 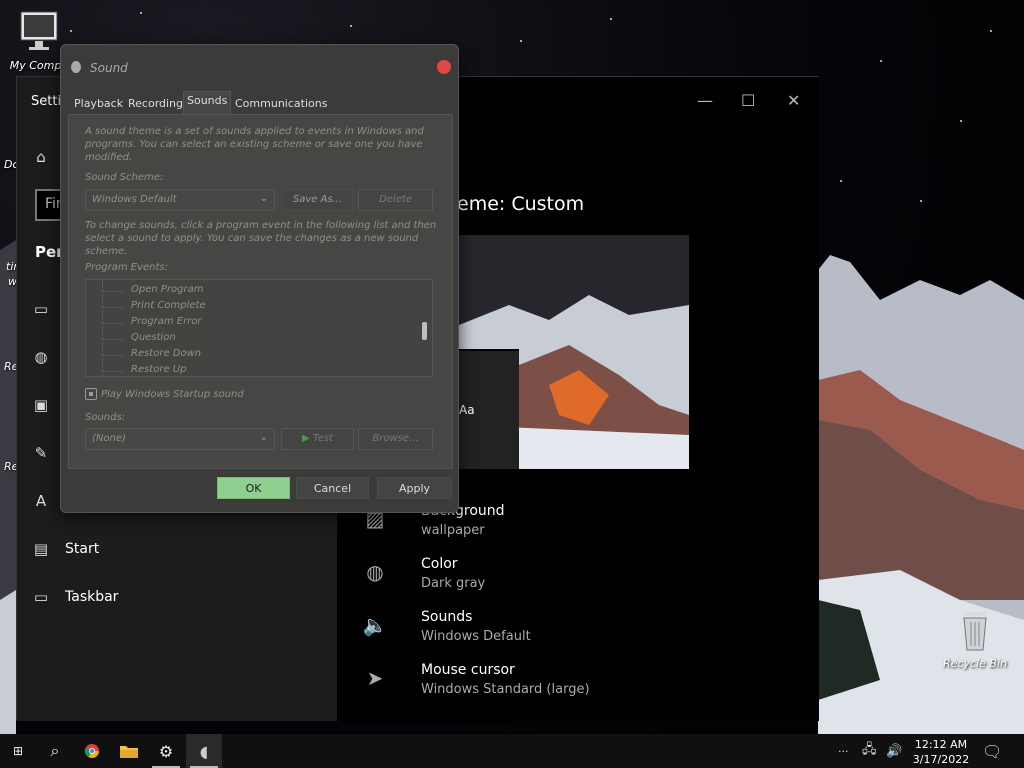 What do you see at coordinates (447, 617) in the screenshot?
I see `theme-item-name: Sounds` at bounding box center [447, 617].